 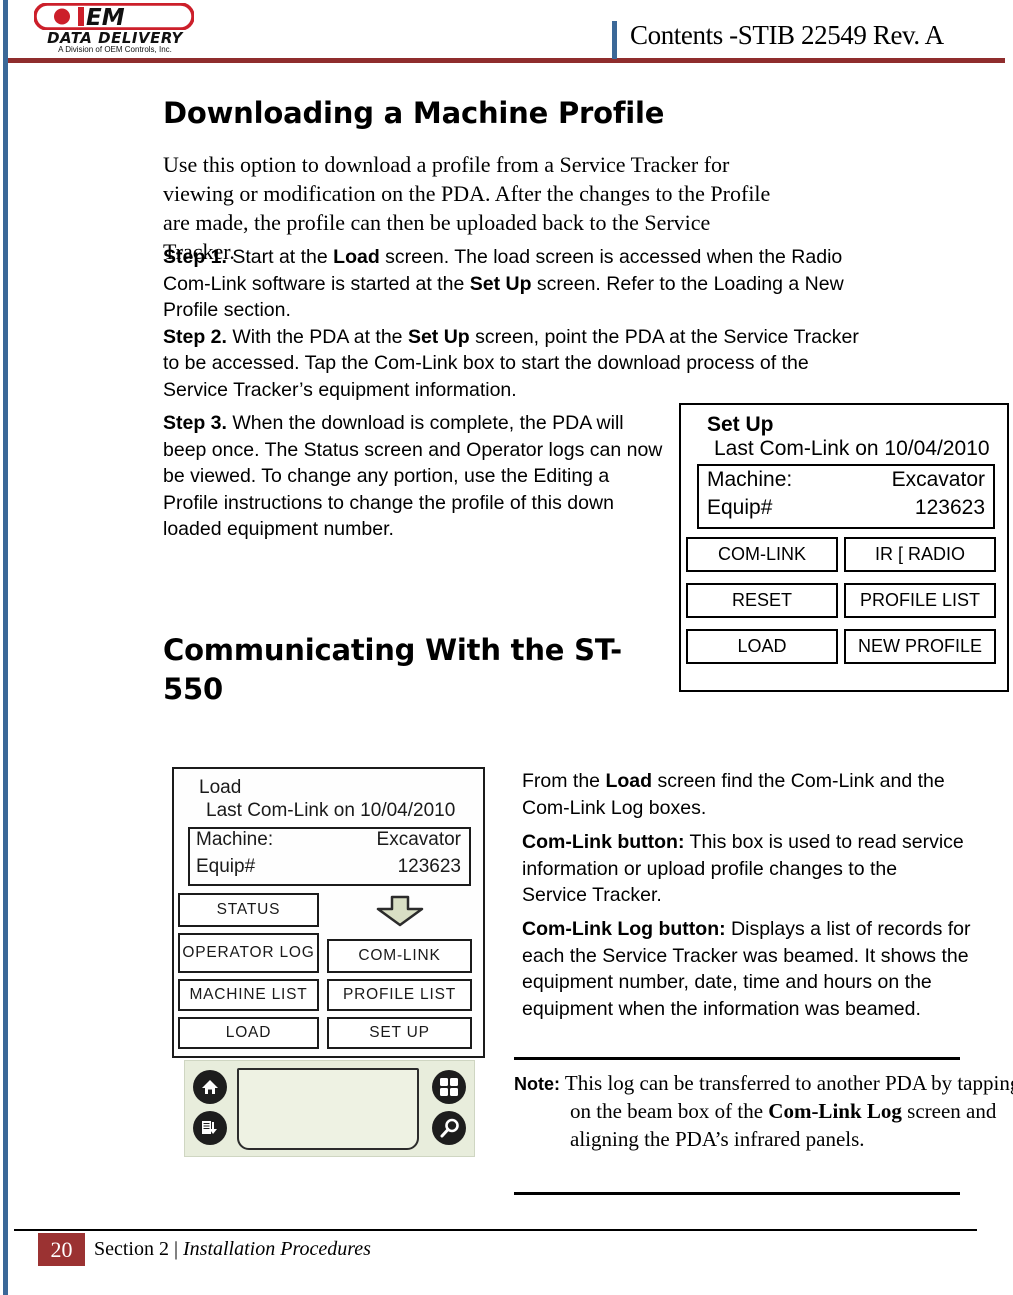 What do you see at coordinates (495, 1230) in the screenshot?
I see `footer-rule` at bounding box center [495, 1230].